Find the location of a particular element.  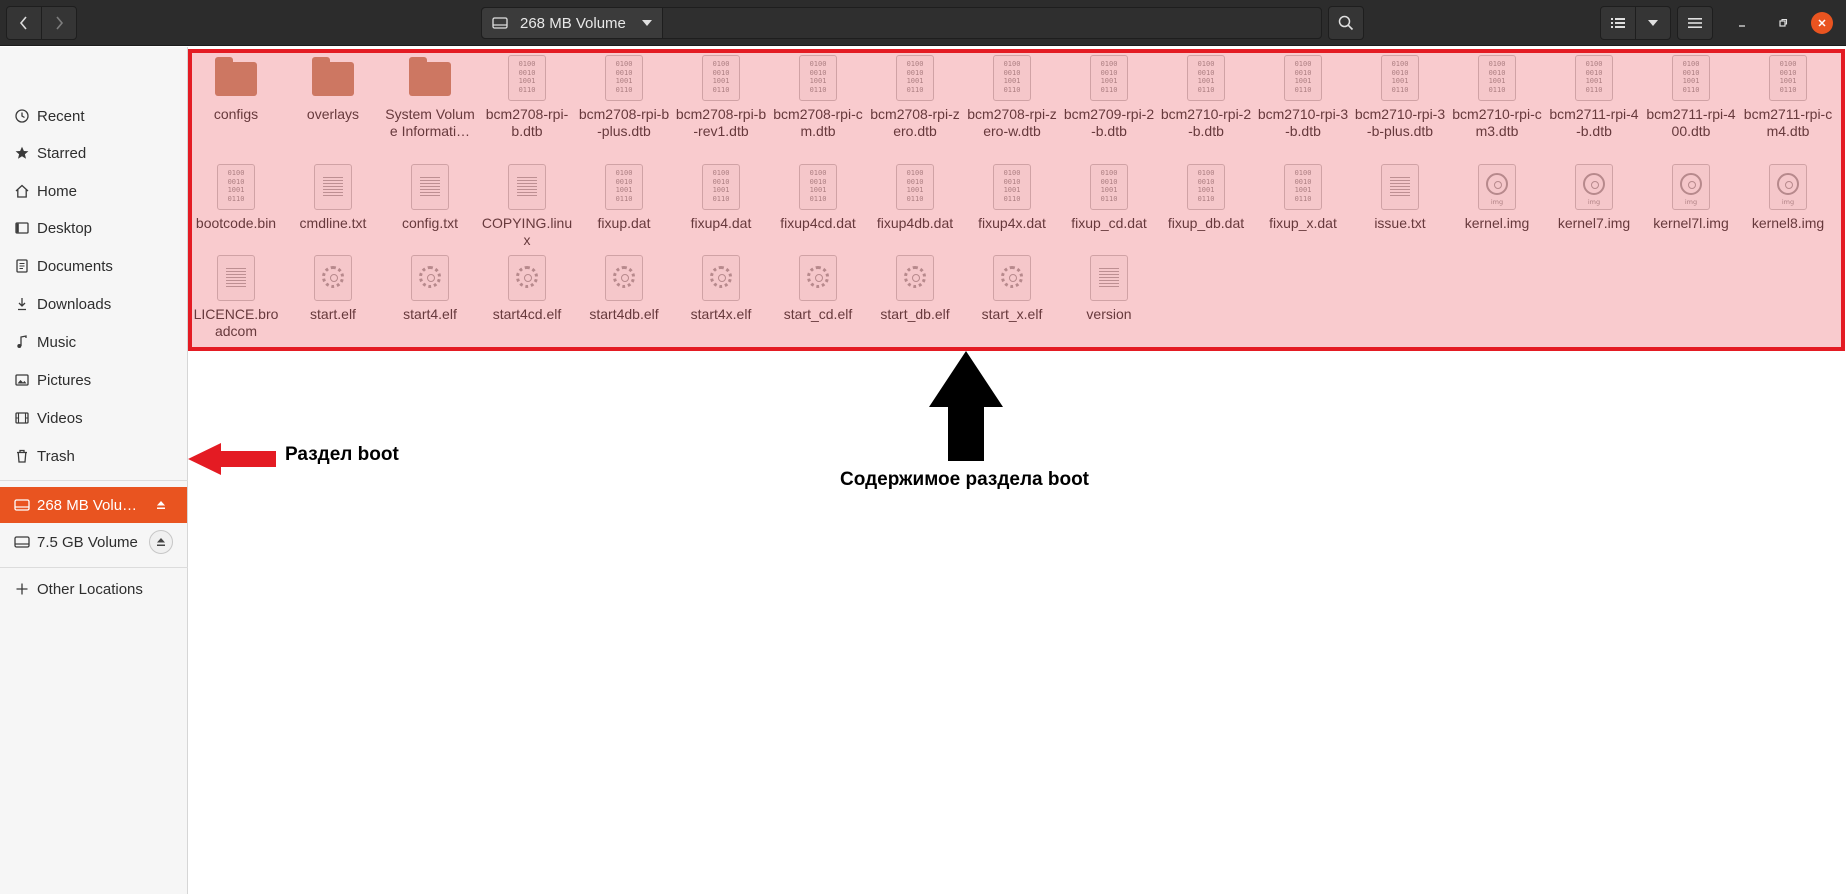

list-view-icon is located at coordinates (1618, 23).